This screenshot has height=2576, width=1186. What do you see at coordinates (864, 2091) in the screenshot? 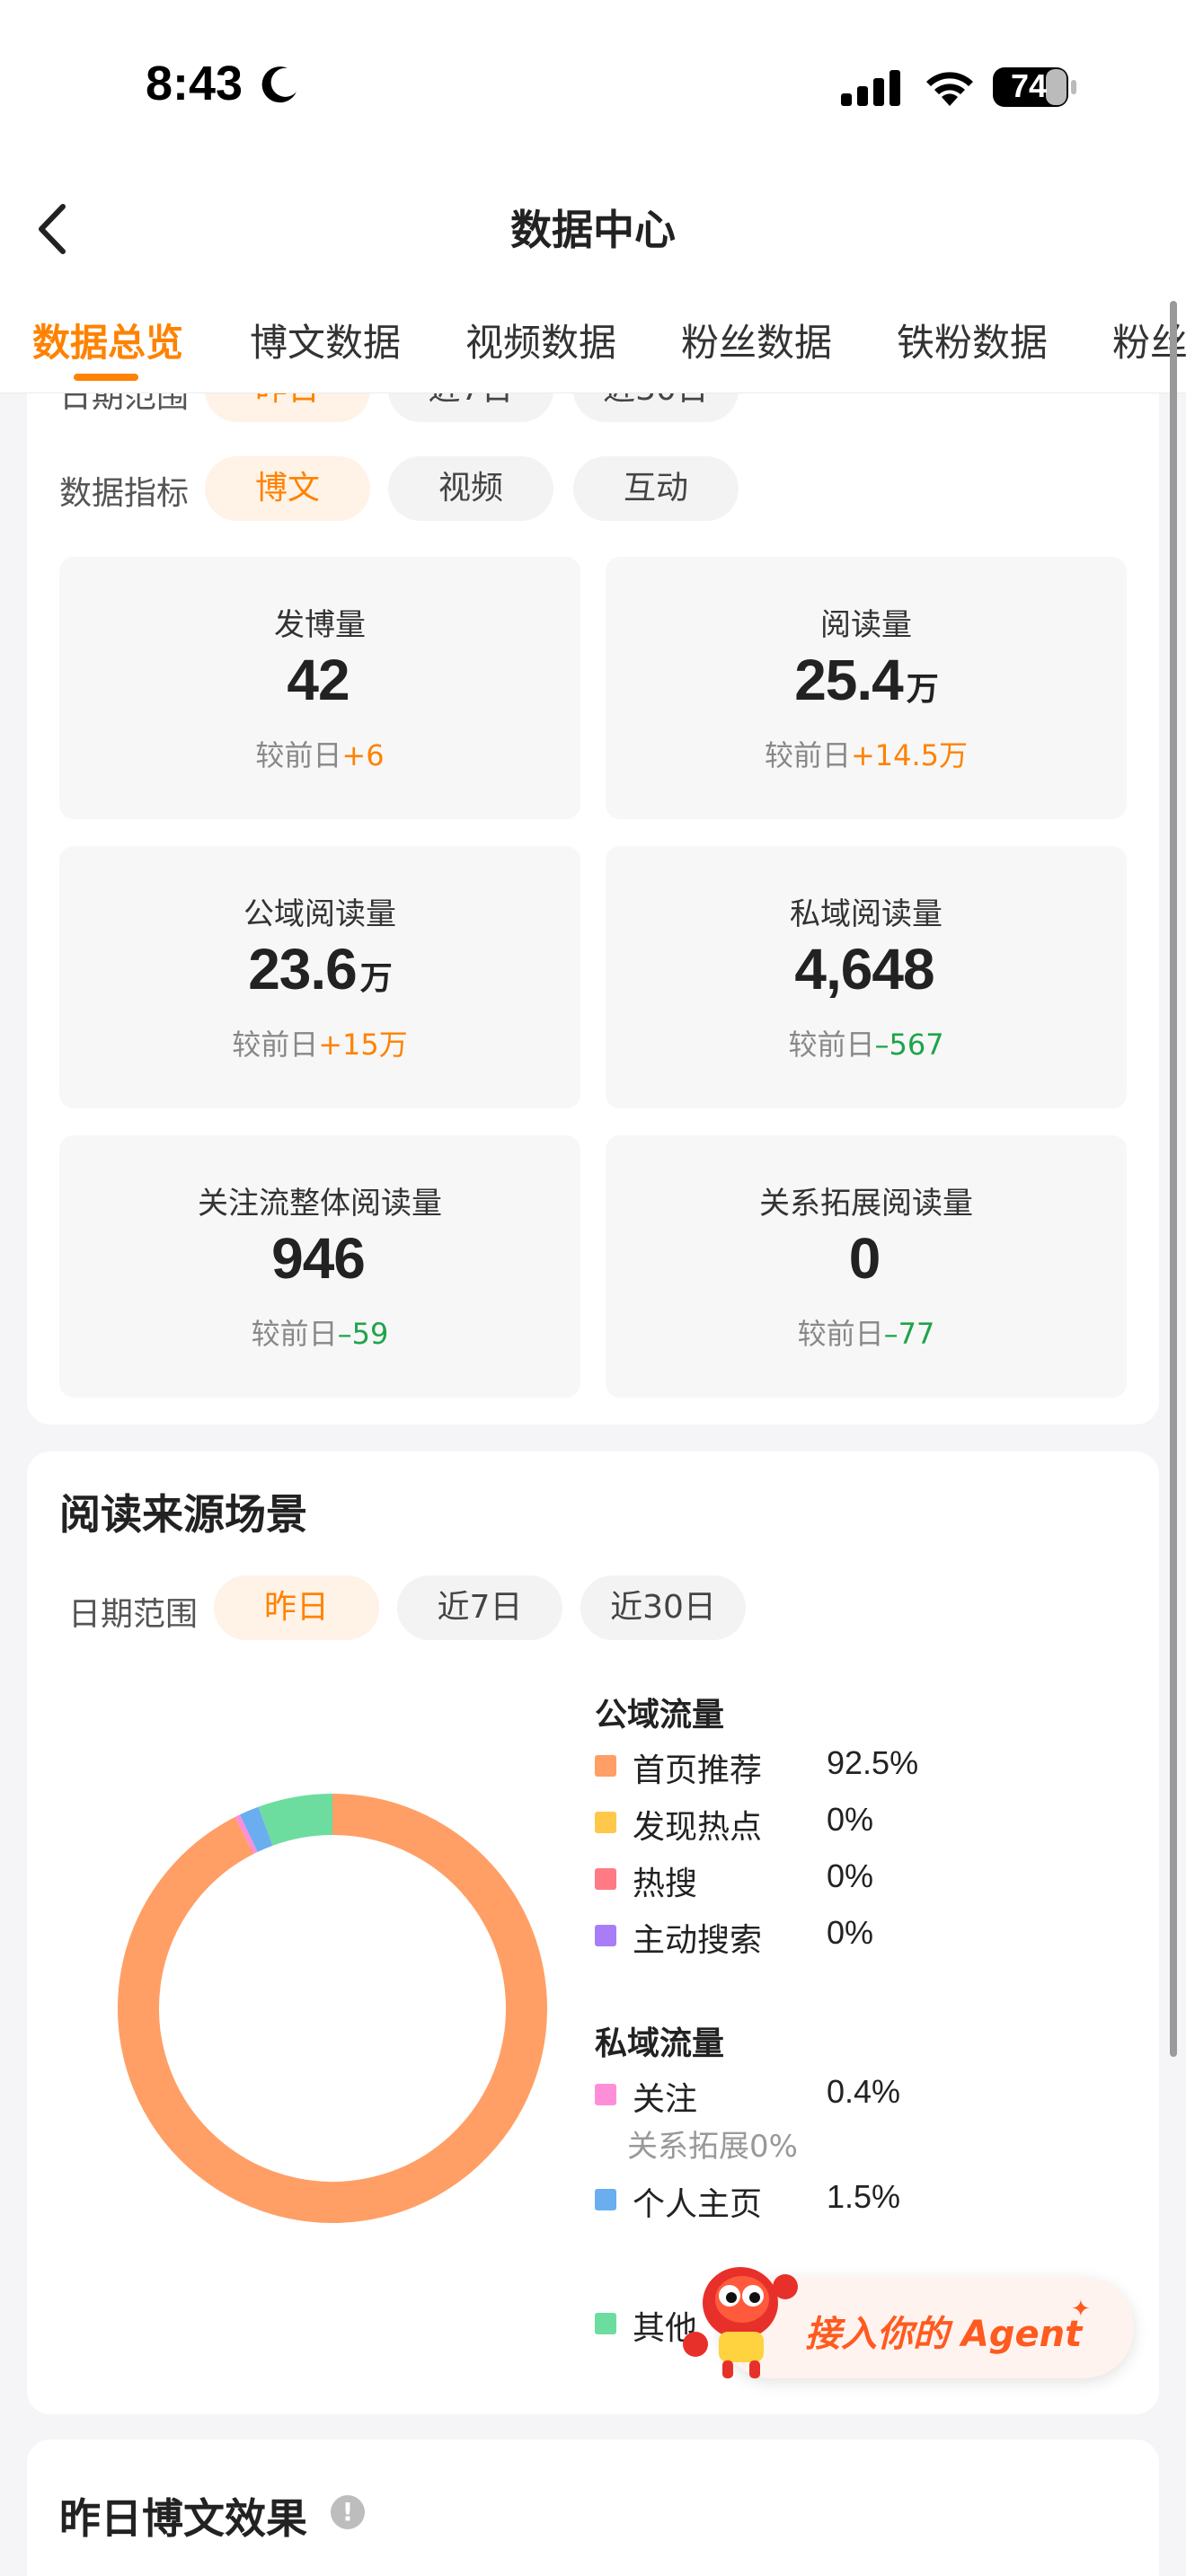
I see `legend-value: 0.4%` at bounding box center [864, 2091].